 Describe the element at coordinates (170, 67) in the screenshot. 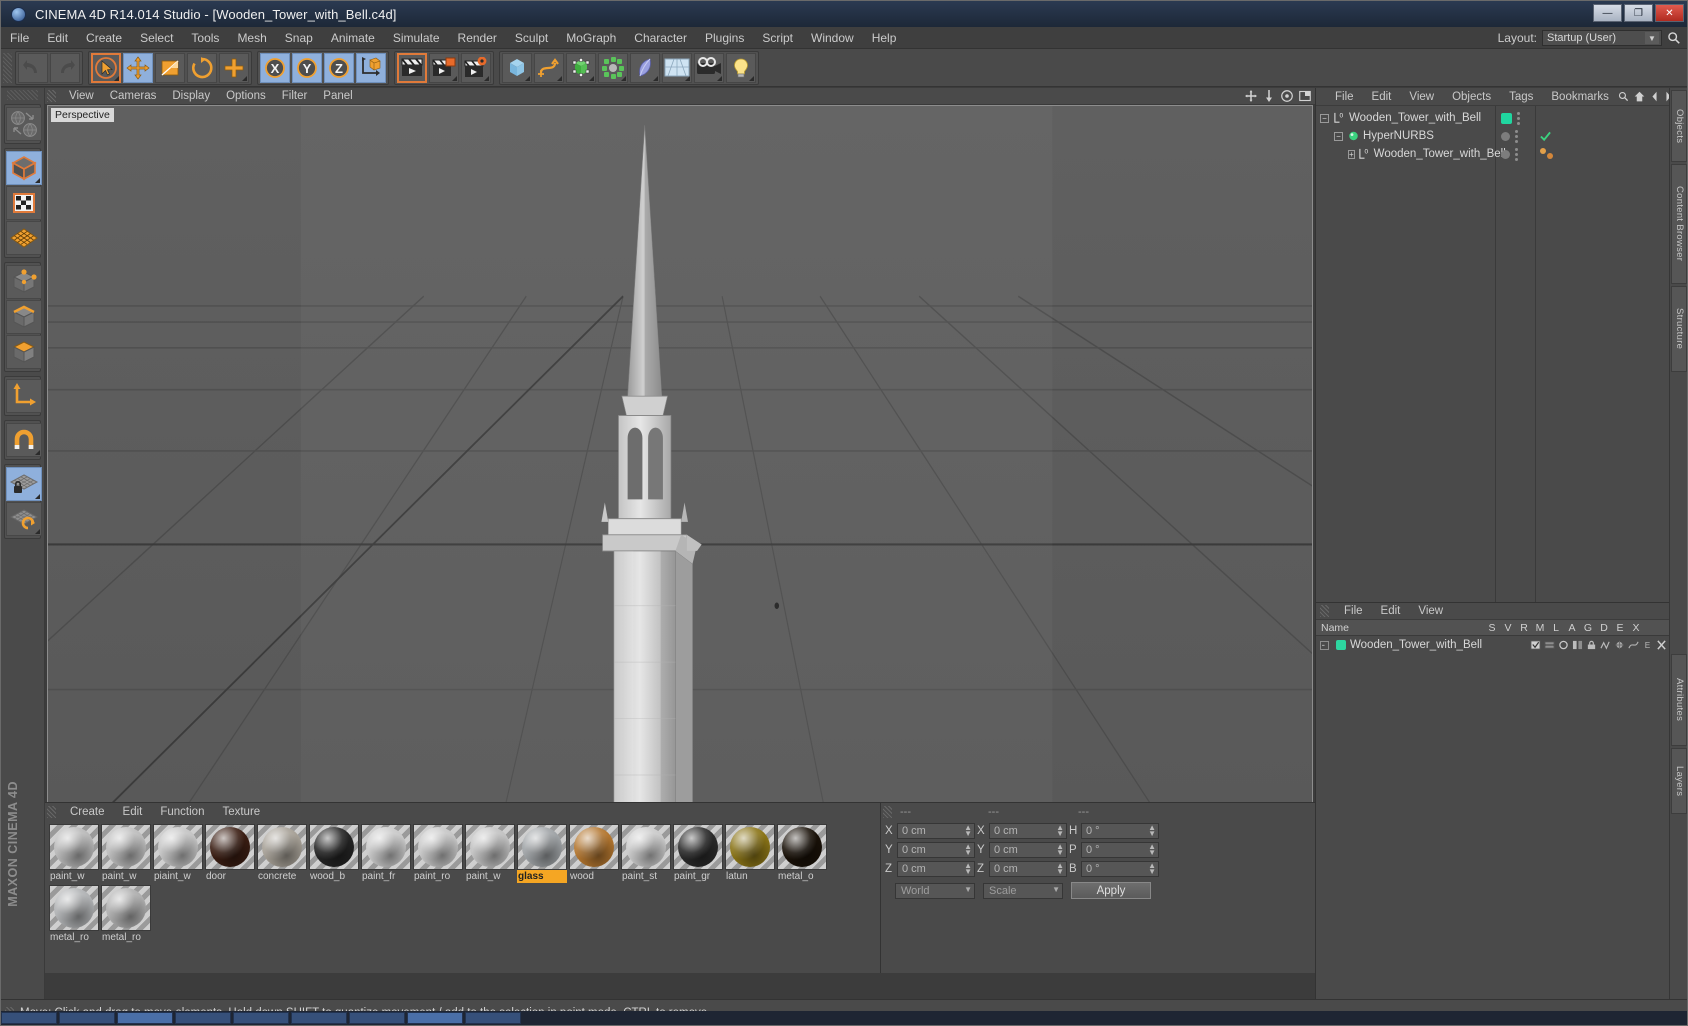

I see `scale-button` at that location.